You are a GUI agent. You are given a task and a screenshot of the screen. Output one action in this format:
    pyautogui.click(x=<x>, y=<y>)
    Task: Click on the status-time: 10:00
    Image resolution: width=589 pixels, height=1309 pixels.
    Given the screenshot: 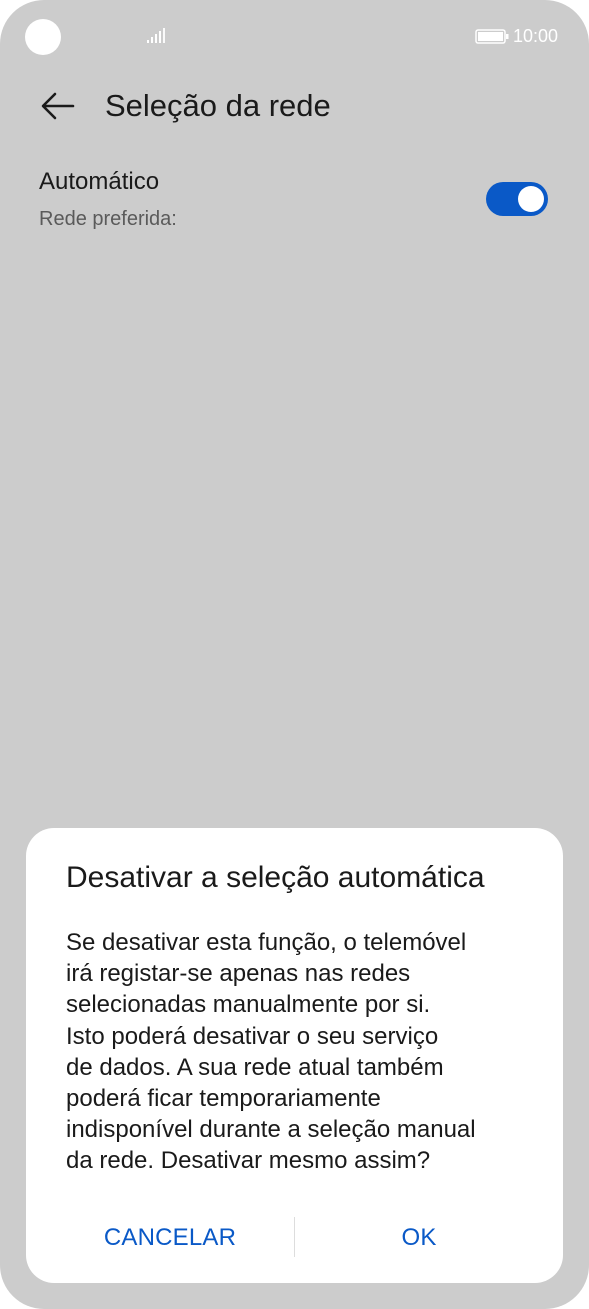 What is the action you would take?
    pyautogui.click(x=536, y=36)
    